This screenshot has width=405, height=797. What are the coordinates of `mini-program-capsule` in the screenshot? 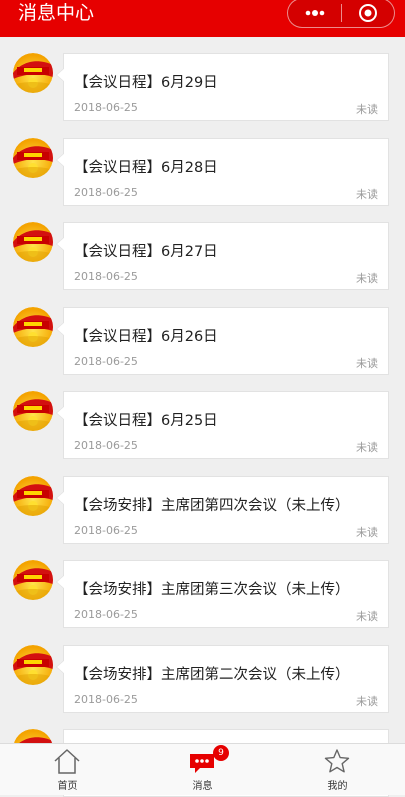 It's located at (341, 14).